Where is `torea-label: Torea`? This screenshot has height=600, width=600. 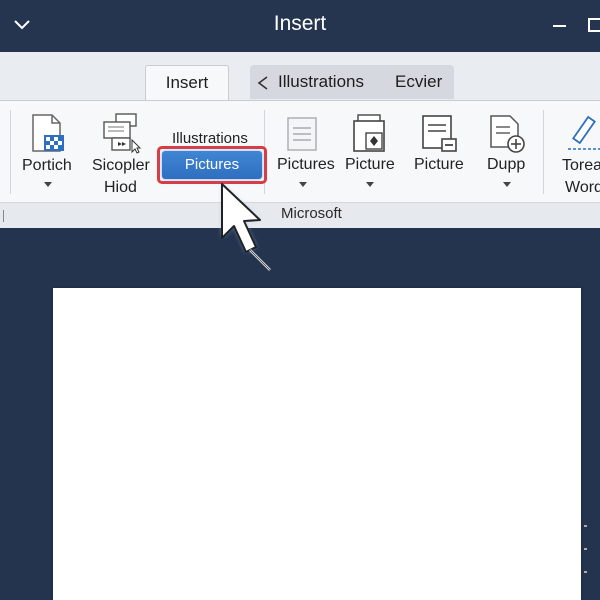
torea-label: Torea is located at coordinates (581, 166).